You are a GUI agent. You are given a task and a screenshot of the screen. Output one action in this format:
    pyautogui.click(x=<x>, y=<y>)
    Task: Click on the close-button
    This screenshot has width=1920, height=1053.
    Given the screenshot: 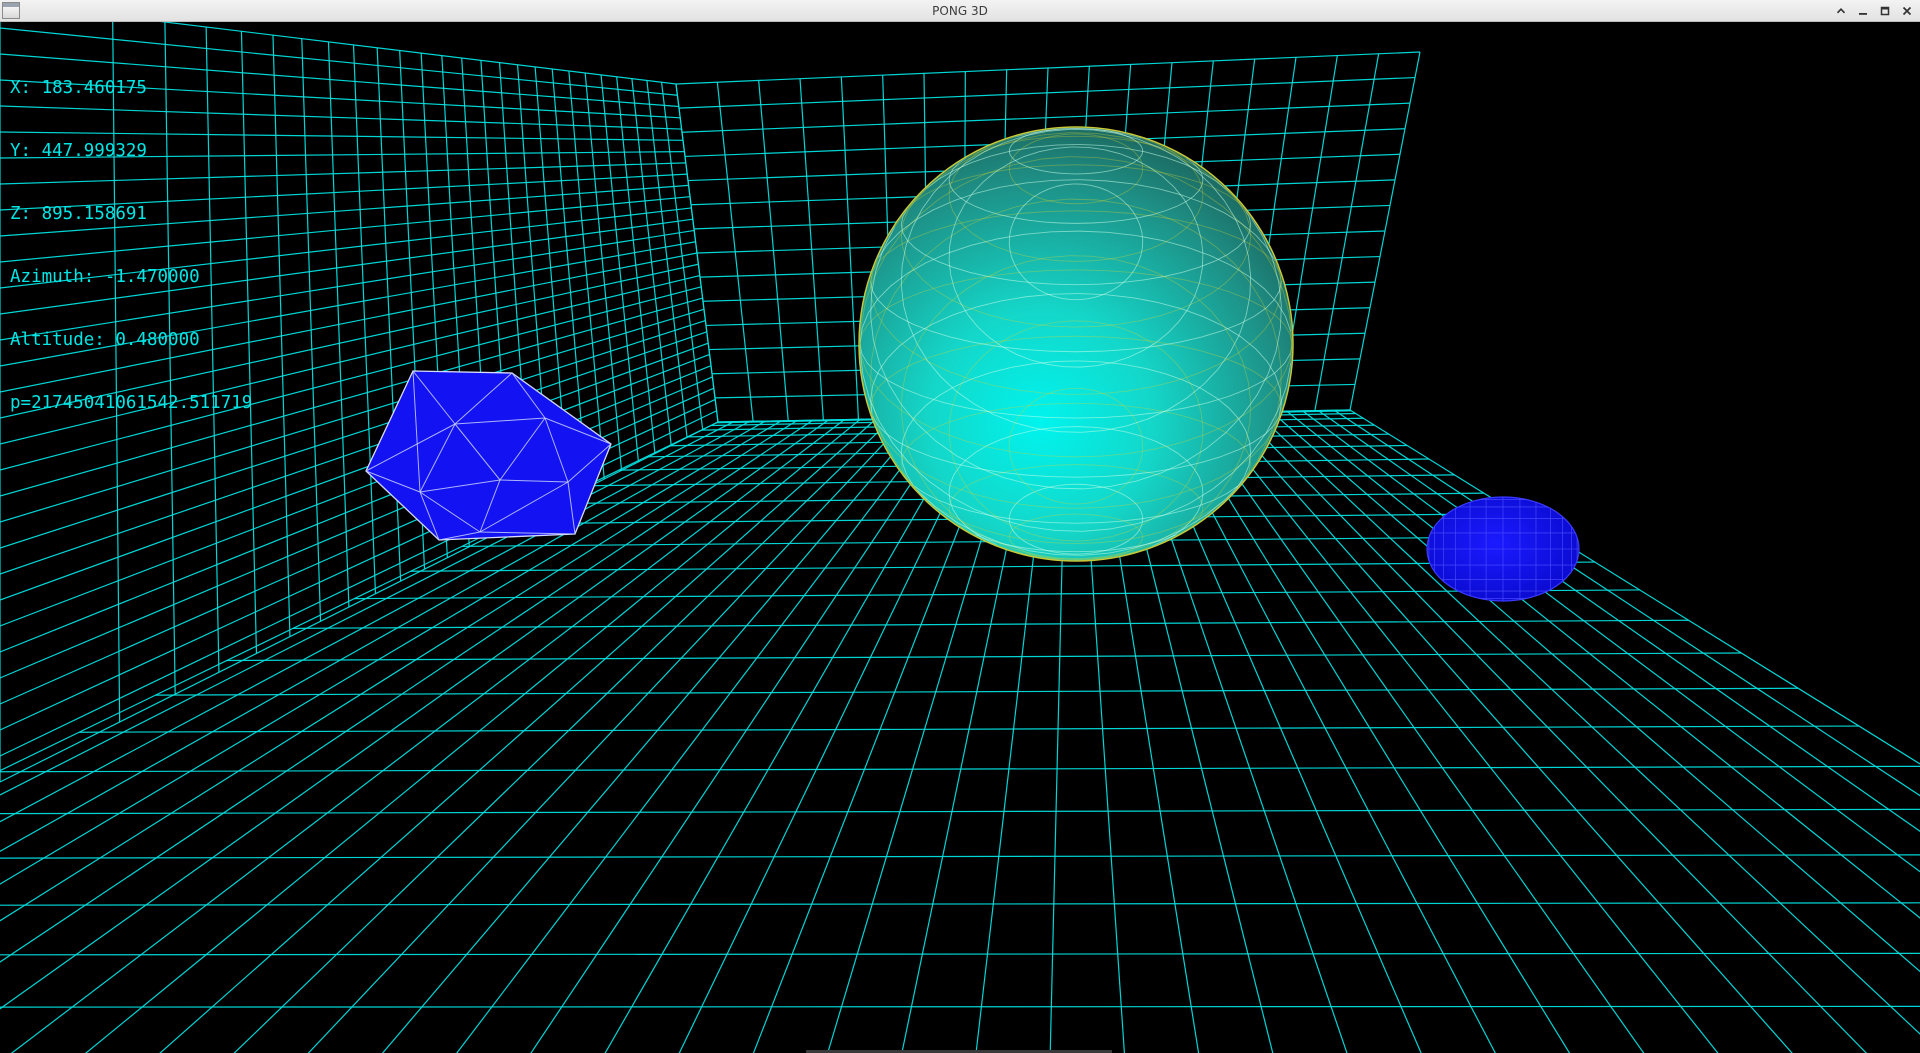 What is the action you would take?
    pyautogui.click(x=1907, y=11)
    